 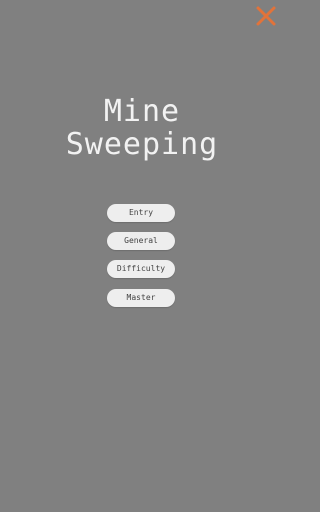 I want to click on general-button: General, so click(x=141, y=241).